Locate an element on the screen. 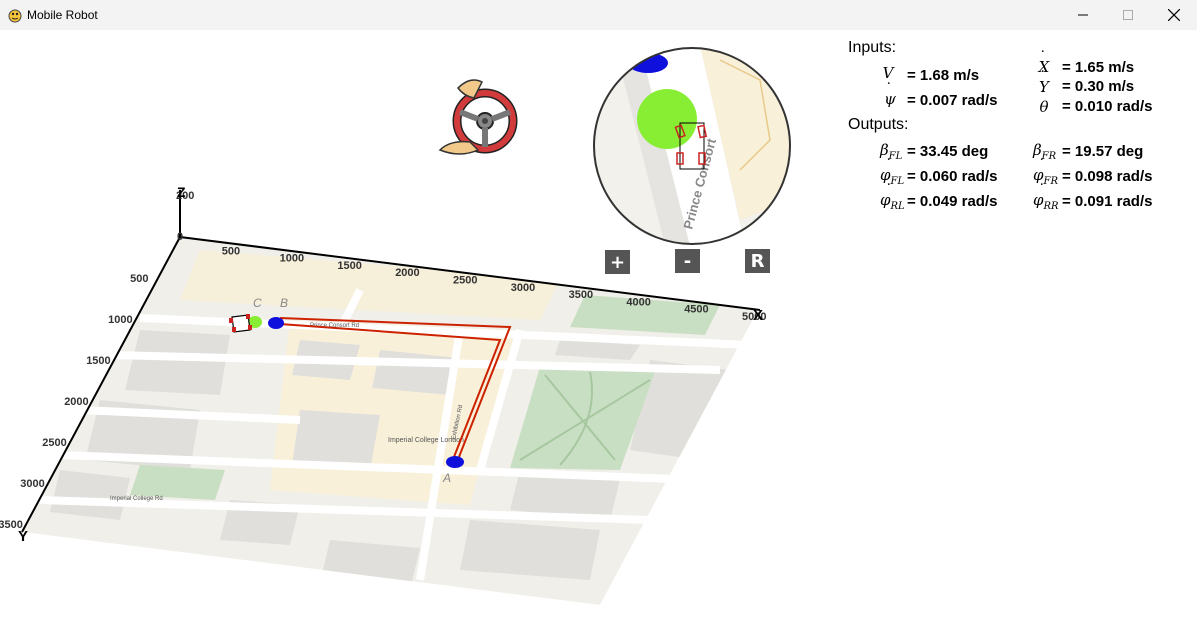 The width and height of the screenshot is (1197, 630). x-tick-label: 4000 is located at coordinates (638, 302).